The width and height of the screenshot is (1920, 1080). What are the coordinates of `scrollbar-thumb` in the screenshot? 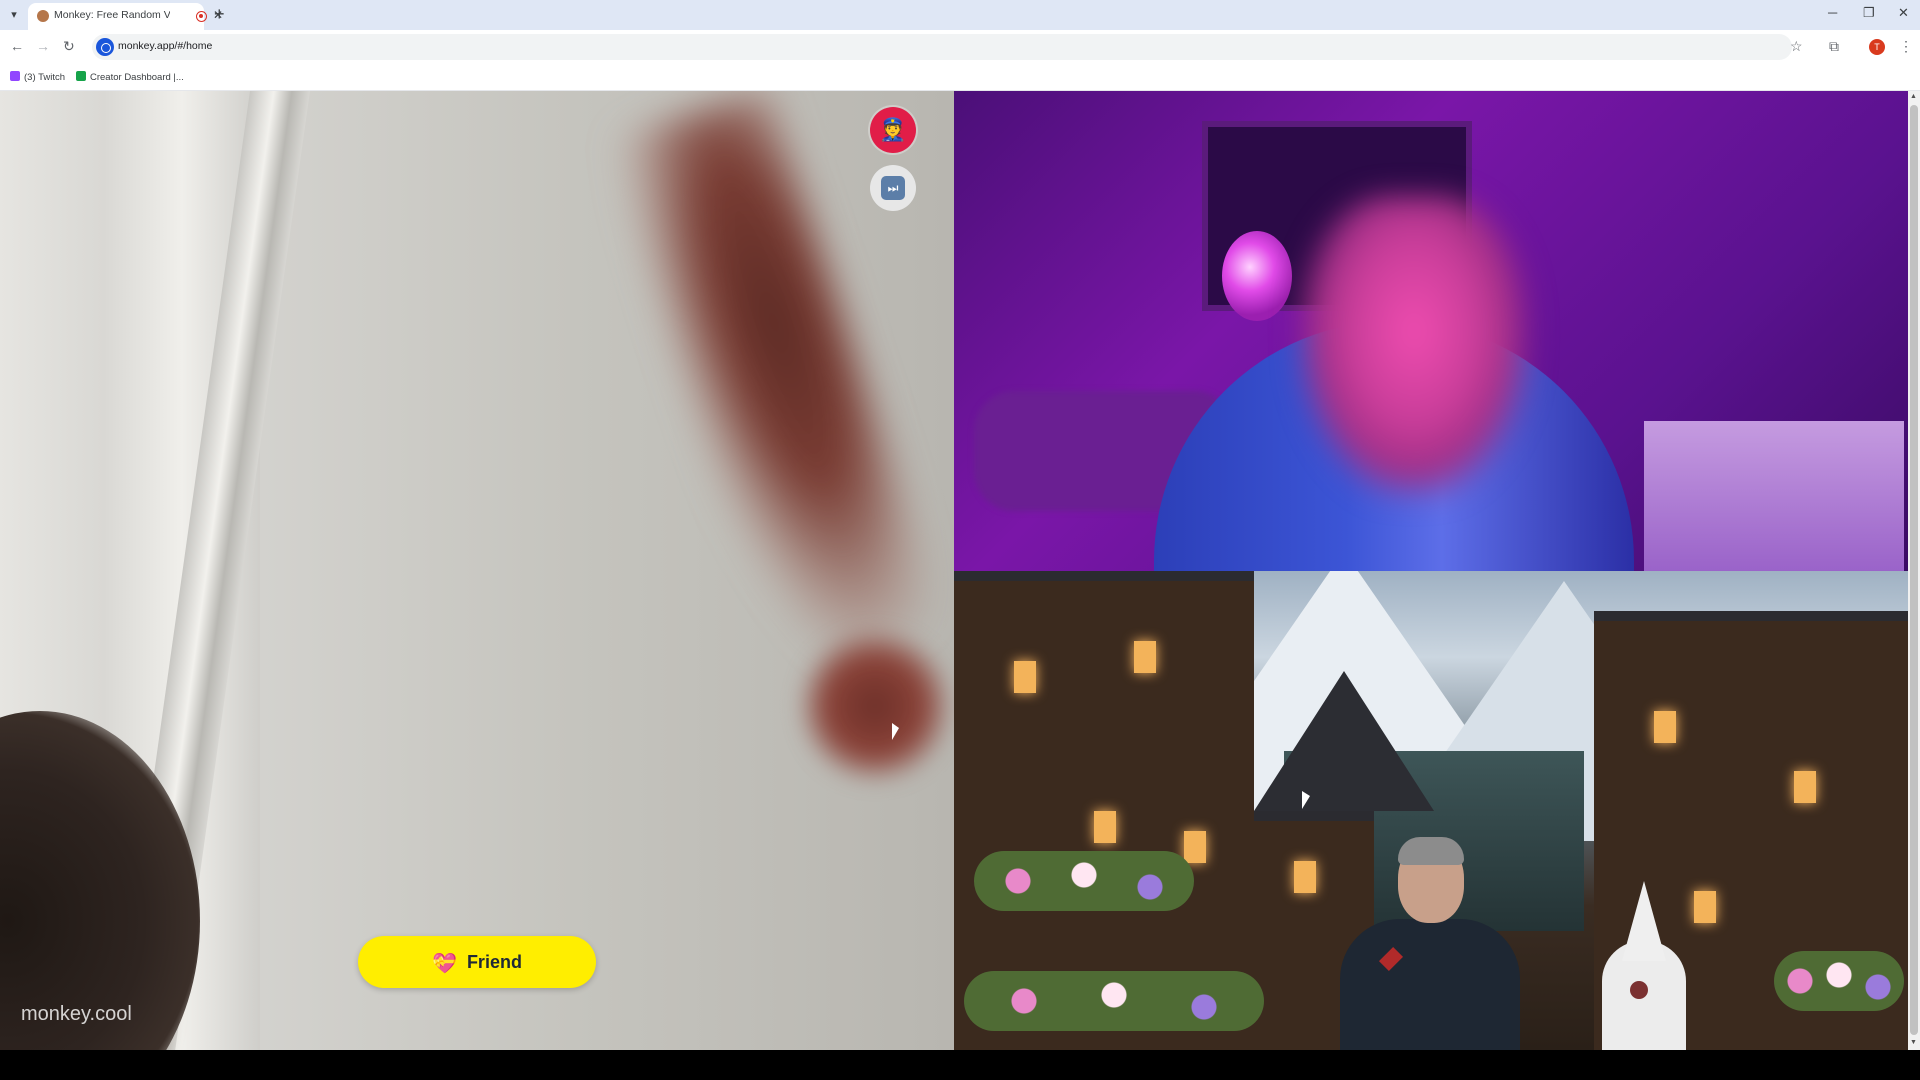 It's located at (1914, 570).